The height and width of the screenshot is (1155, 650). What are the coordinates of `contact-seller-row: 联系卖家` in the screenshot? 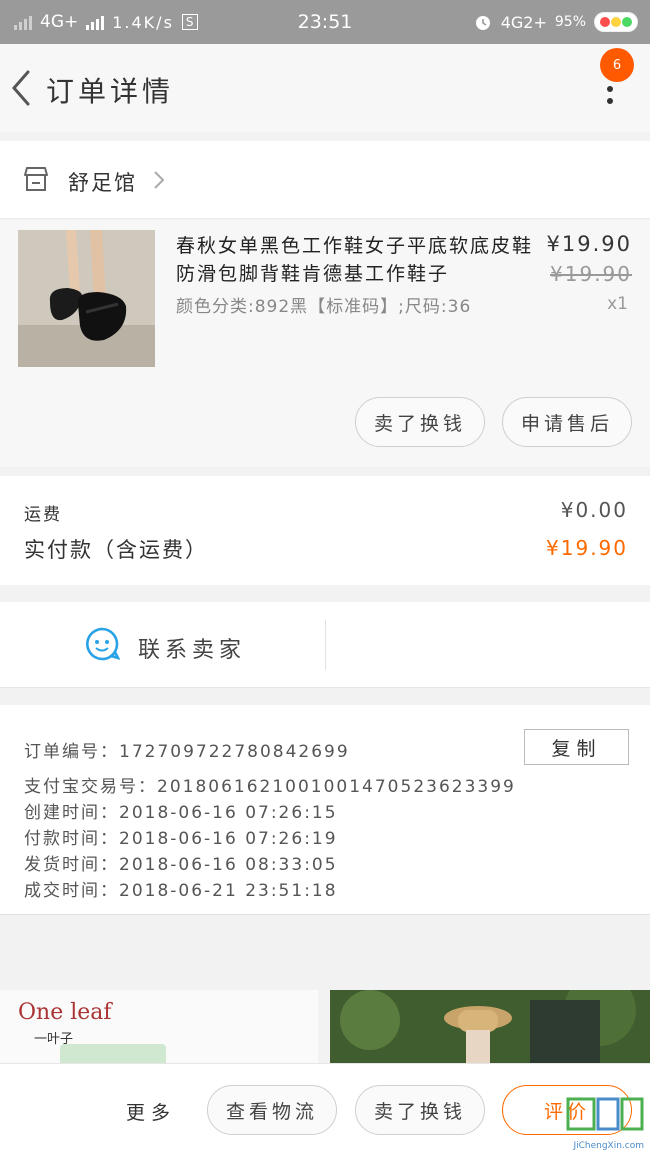 It's located at (325, 645).